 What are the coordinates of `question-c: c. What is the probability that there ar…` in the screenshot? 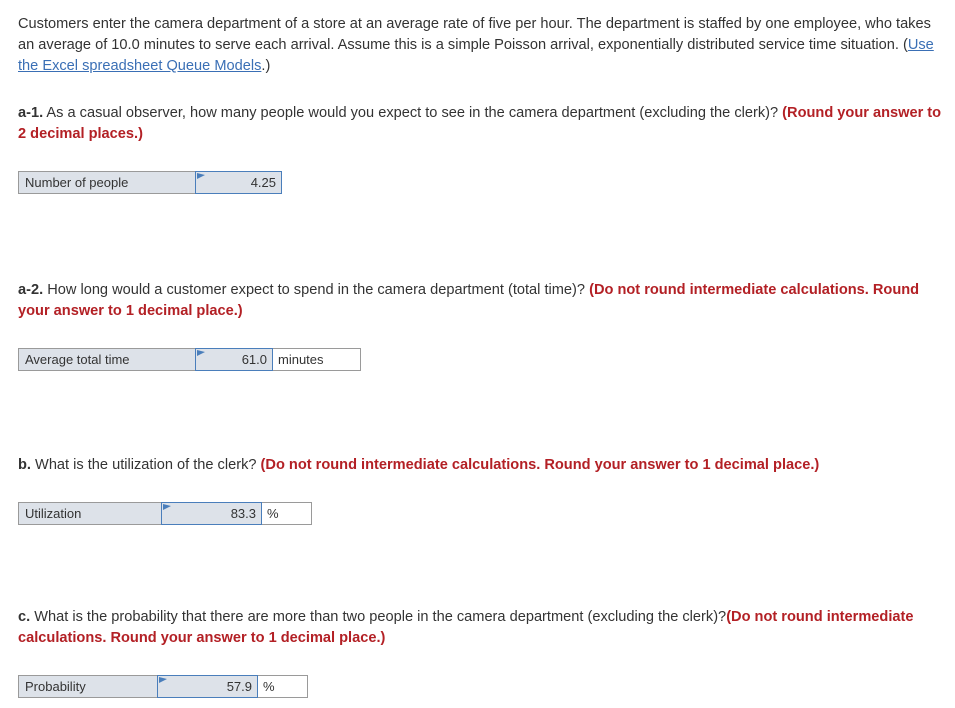 It's located at (485, 628).